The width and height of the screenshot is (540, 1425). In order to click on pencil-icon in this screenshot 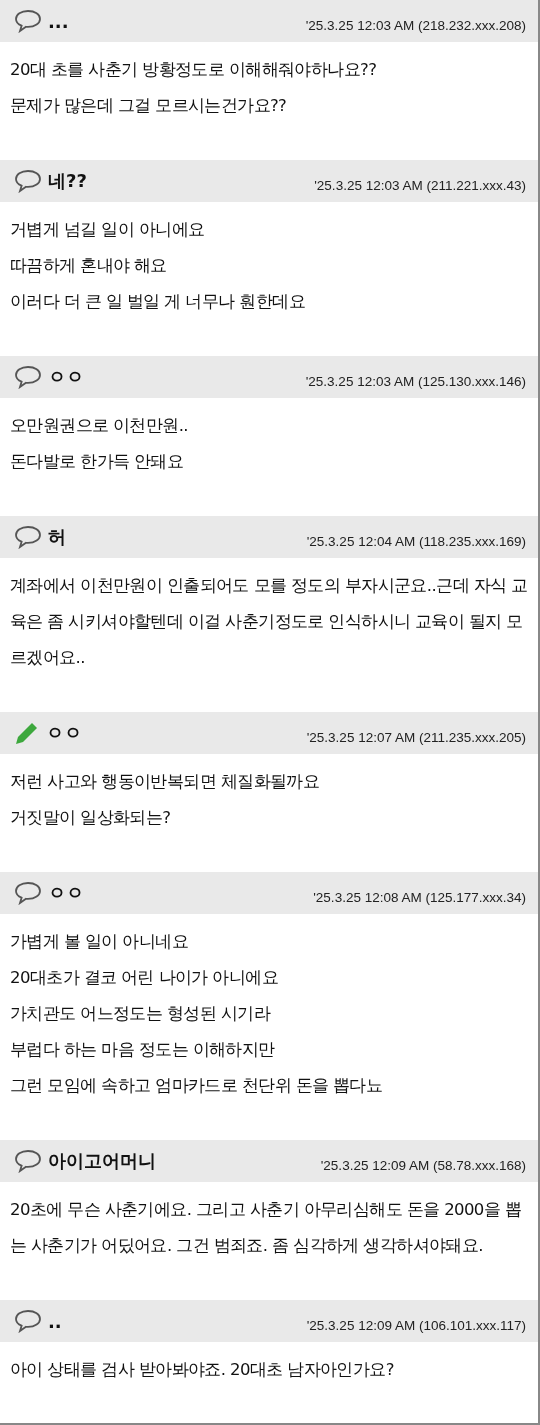, I will do `click(27, 733)`.